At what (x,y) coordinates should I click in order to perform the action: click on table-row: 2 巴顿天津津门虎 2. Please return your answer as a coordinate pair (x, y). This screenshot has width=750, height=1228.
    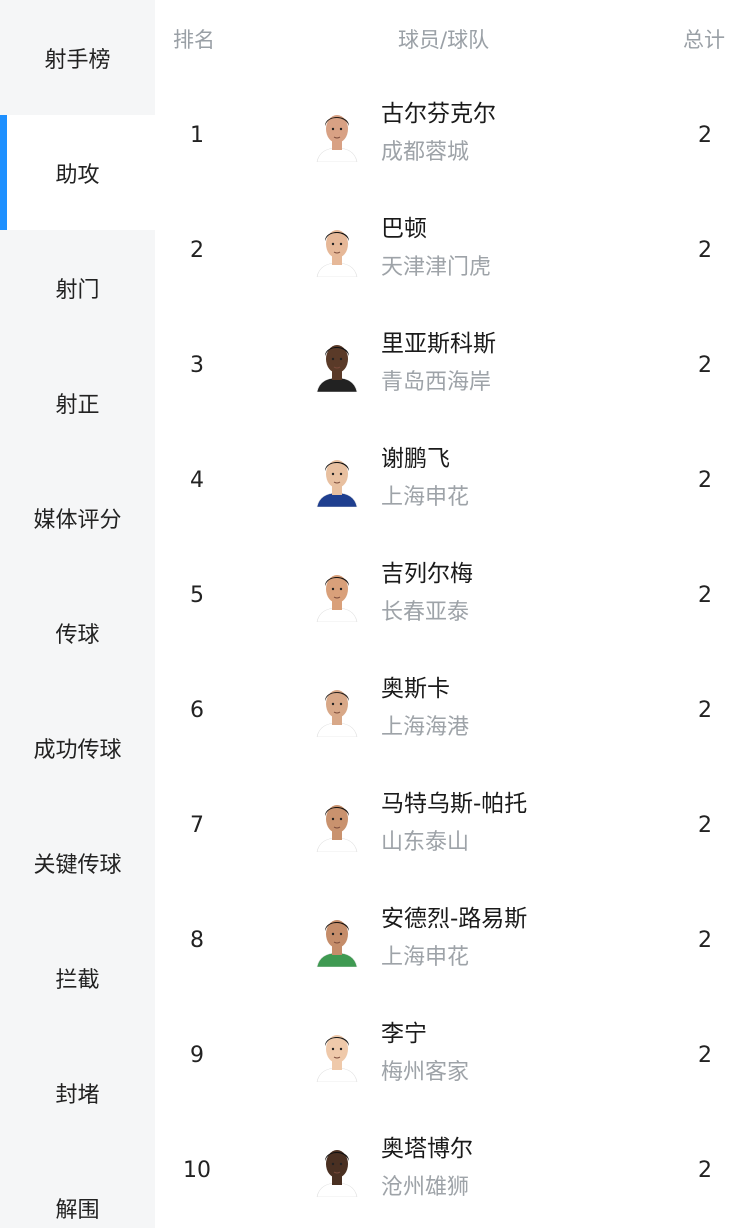
    Looking at the image, I should click on (452, 250).